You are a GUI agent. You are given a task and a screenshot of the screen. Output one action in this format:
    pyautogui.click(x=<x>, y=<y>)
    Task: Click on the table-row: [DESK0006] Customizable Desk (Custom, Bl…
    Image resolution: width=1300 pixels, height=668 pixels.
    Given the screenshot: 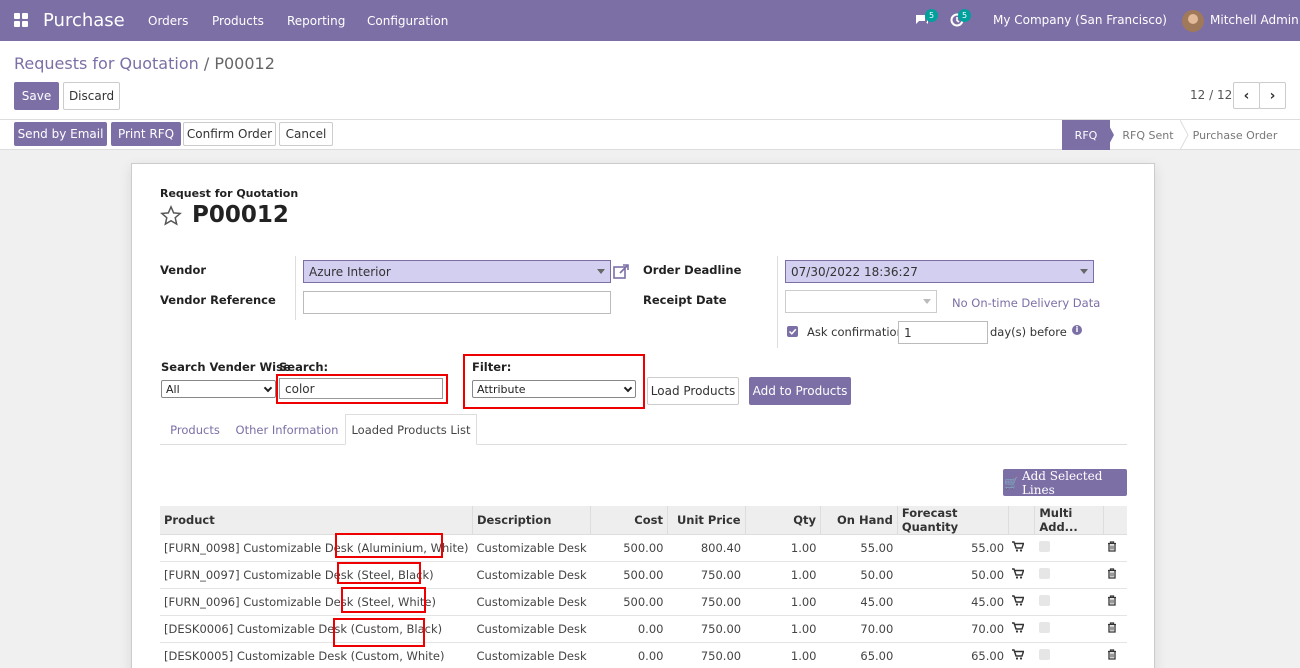 What is the action you would take?
    pyautogui.click(x=643, y=629)
    